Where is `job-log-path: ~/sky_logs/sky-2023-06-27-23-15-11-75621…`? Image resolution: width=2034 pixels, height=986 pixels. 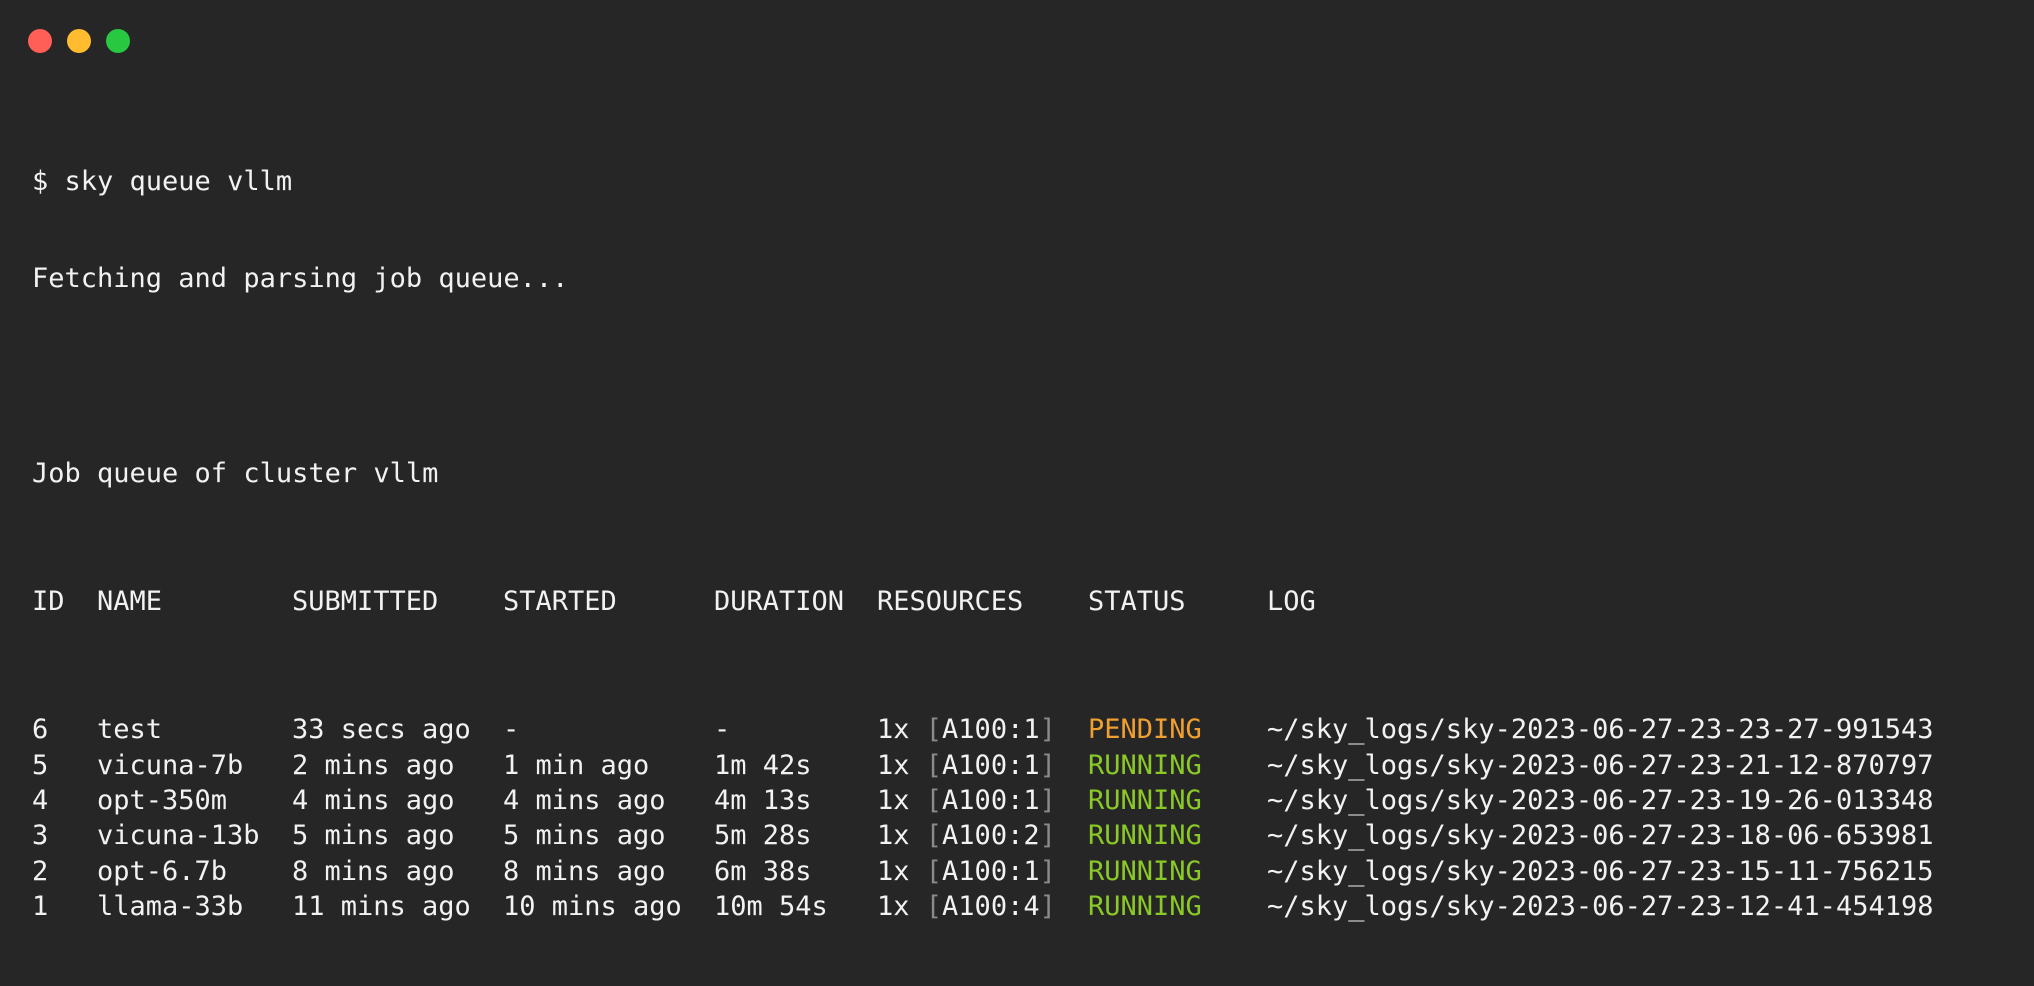
job-log-path: ~/sky_logs/sky-2023-06-27-23-15-11-75621… is located at coordinates (1600, 871).